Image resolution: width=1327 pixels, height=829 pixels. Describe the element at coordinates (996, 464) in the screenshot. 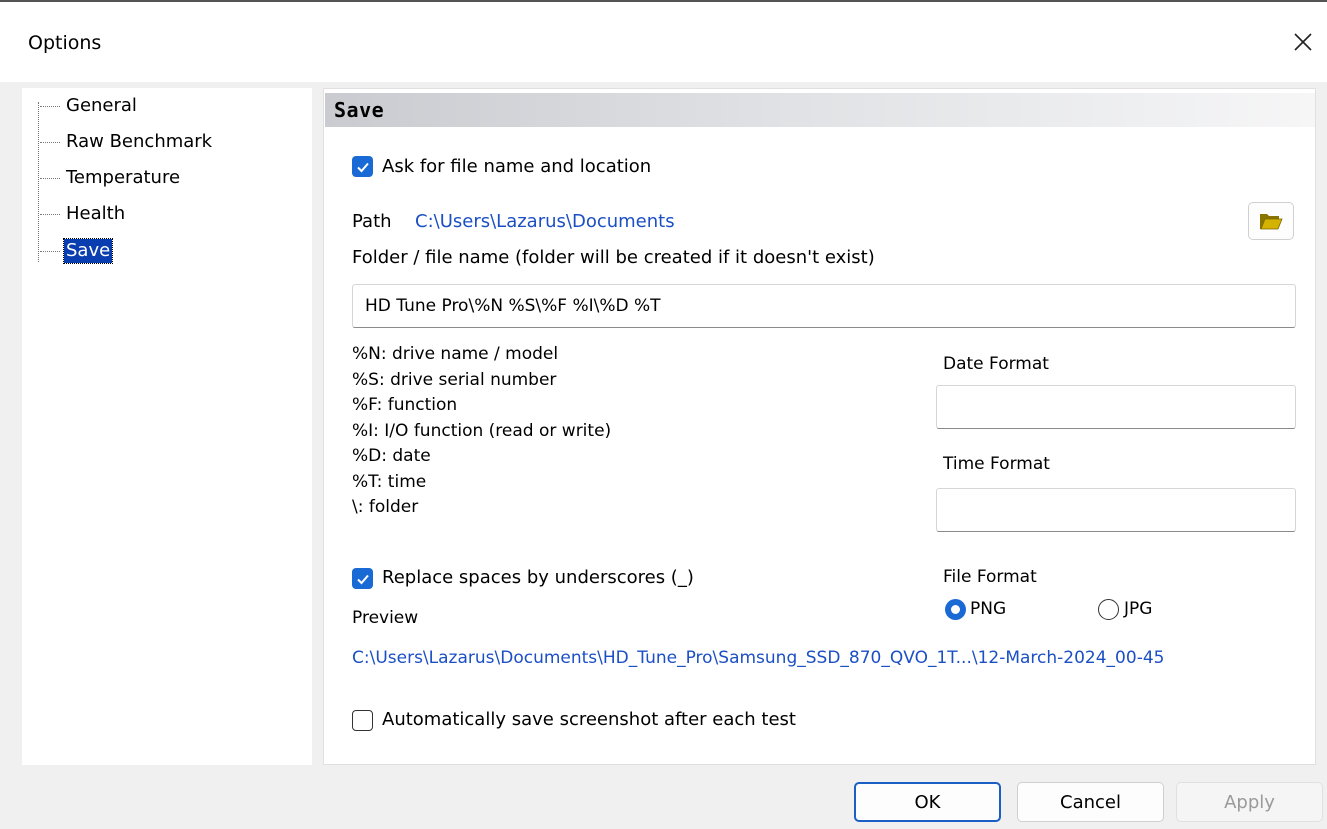

I see `time-format-label: Time Format` at that location.